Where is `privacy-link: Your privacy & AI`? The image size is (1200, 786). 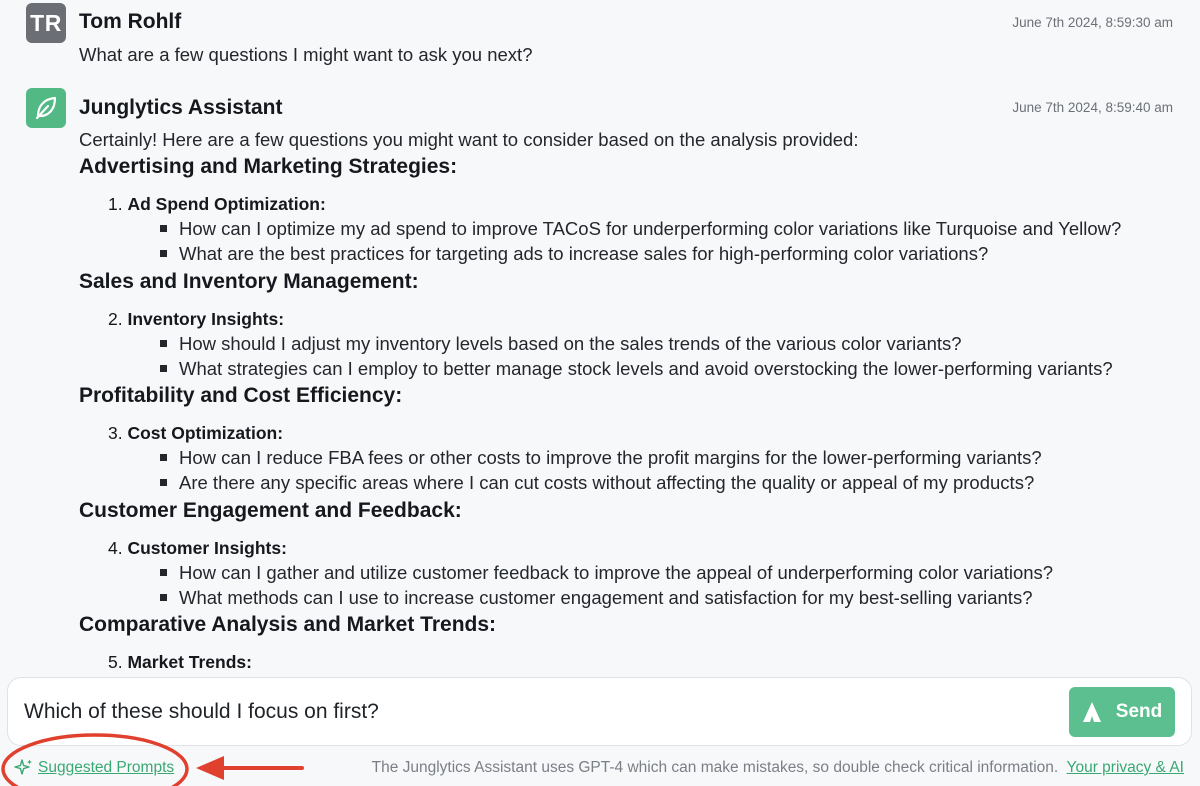
privacy-link: Your privacy & AI is located at coordinates (1125, 767).